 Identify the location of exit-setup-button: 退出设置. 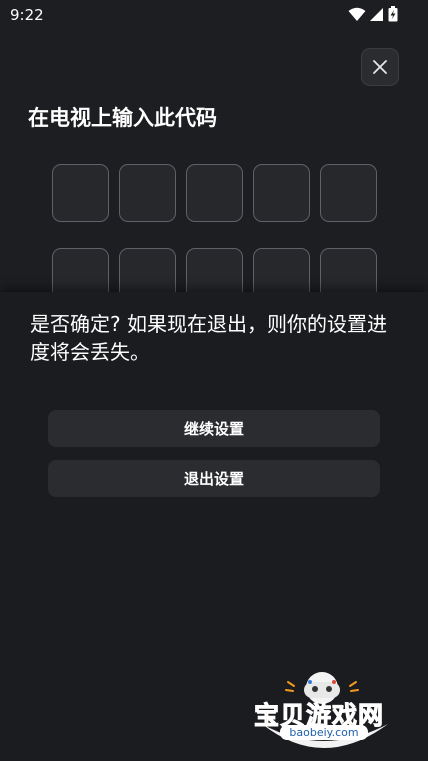
(214, 478).